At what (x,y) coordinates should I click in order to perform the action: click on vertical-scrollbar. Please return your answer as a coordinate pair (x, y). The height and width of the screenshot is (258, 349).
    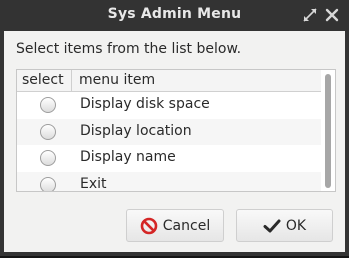
    Looking at the image, I should click on (328, 130).